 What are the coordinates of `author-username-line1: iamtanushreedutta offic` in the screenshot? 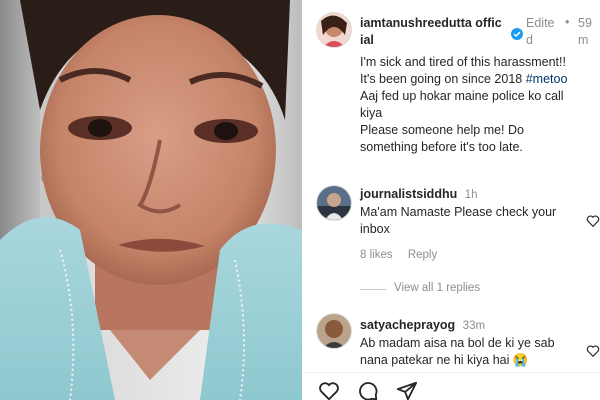 It's located at (431, 23).